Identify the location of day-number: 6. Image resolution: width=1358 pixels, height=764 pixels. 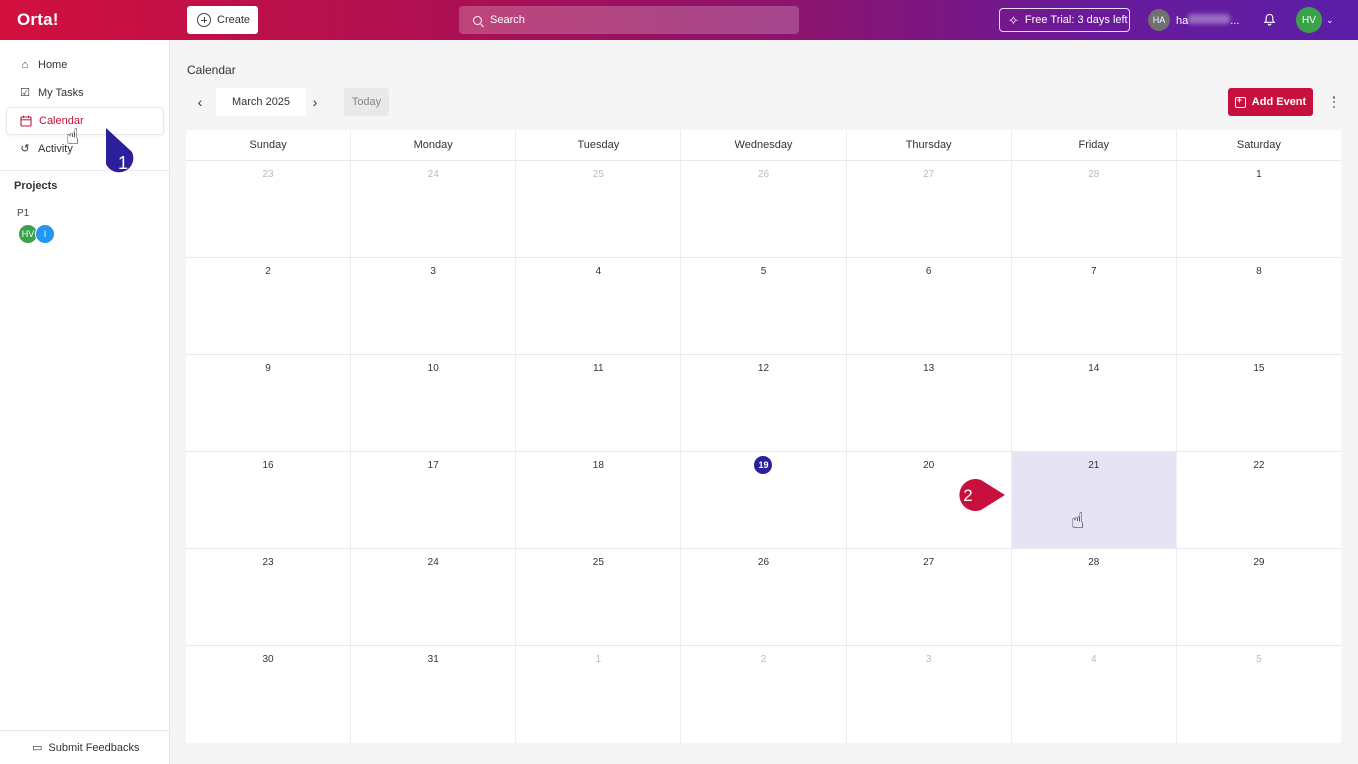
(928, 271).